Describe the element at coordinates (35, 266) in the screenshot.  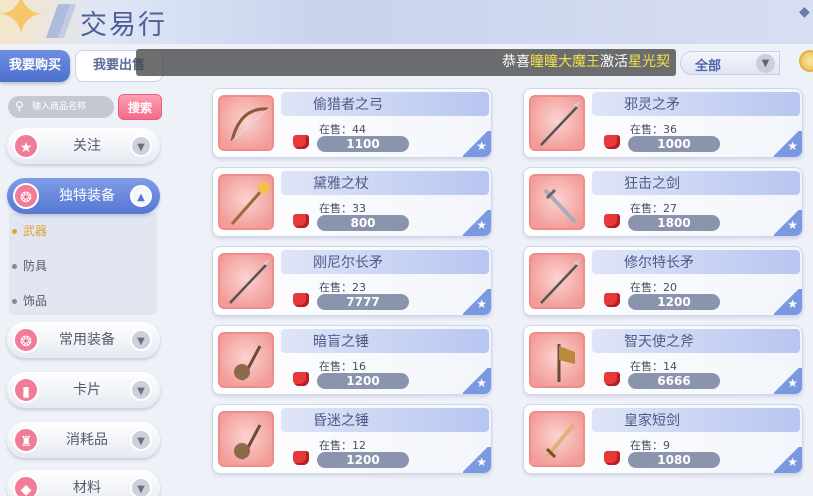
I see `subitem-label: 防具` at that location.